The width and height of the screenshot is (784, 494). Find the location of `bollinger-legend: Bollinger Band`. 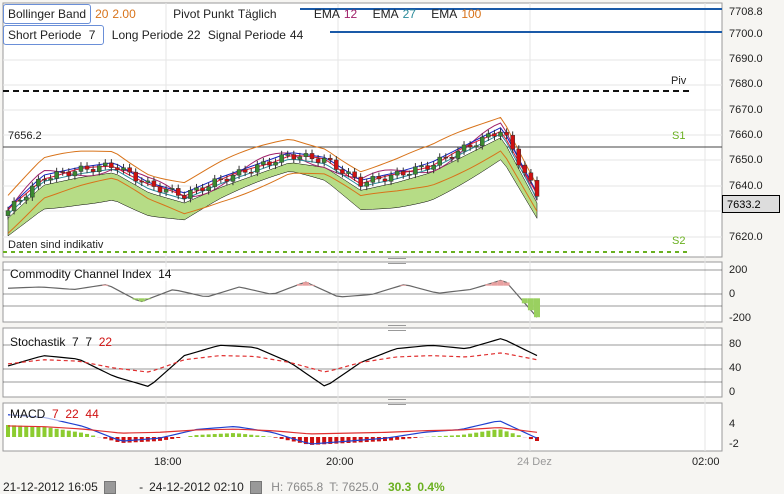

bollinger-legend: Bollinger Band is located at coordinates (47, 14).